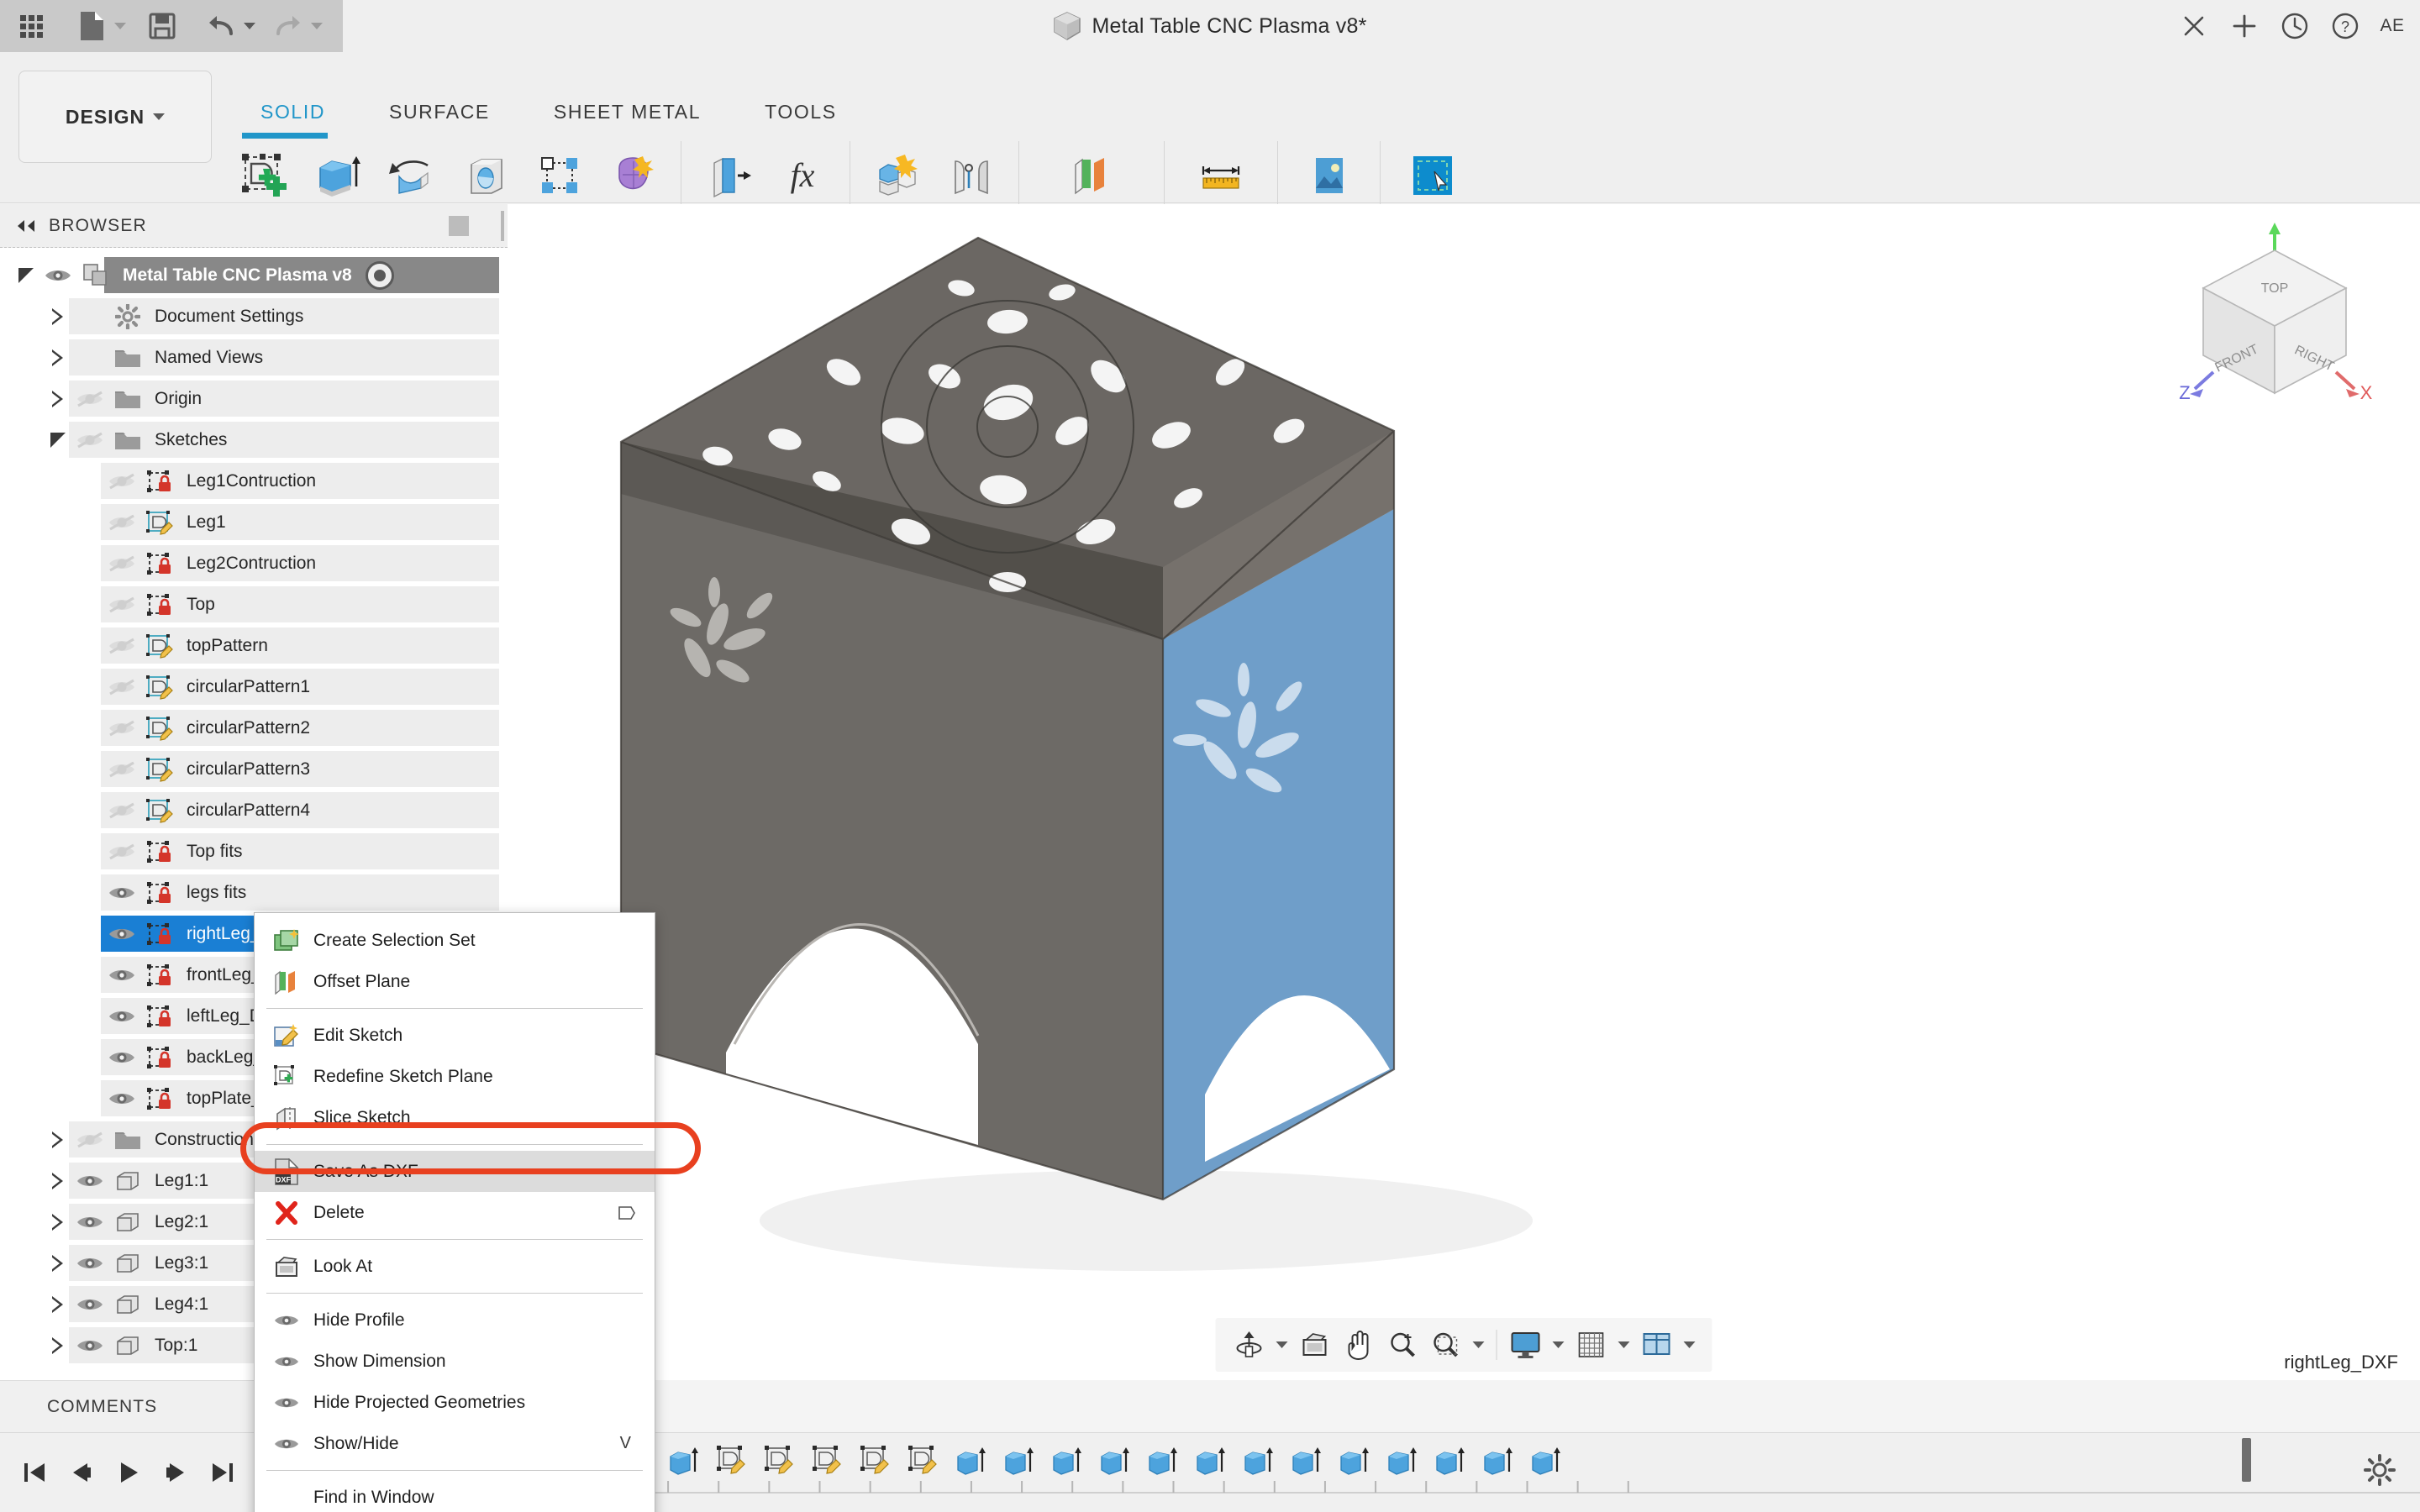  Describe the element at coordinates (1657, 1345) in the screenshot. I see `viewports-icon` at that location.